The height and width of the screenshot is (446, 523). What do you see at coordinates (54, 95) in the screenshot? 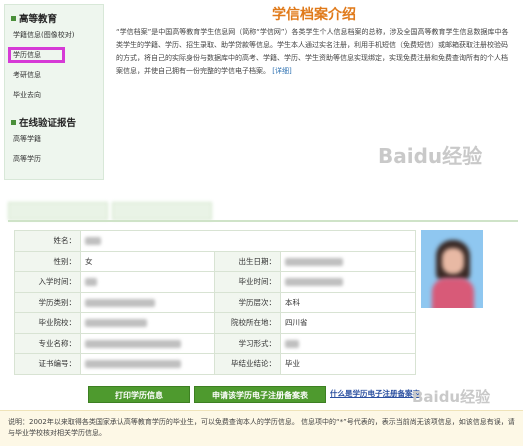
I see `sidebar-item-graduate-destination: 毕业去向` at bounding box center [54, 95].